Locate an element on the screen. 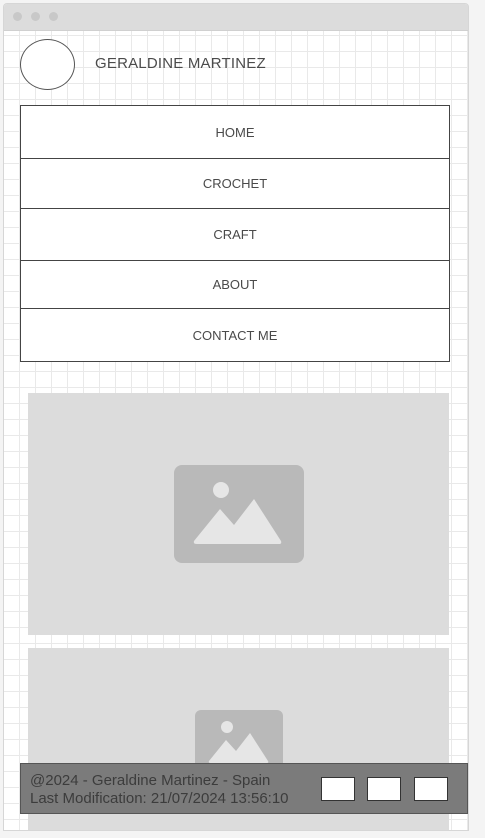 Image resolution: width=485 pixels, height=838 pixels. site-title: GERALDINE MARTINEZ is located at coordinates (180, 63).